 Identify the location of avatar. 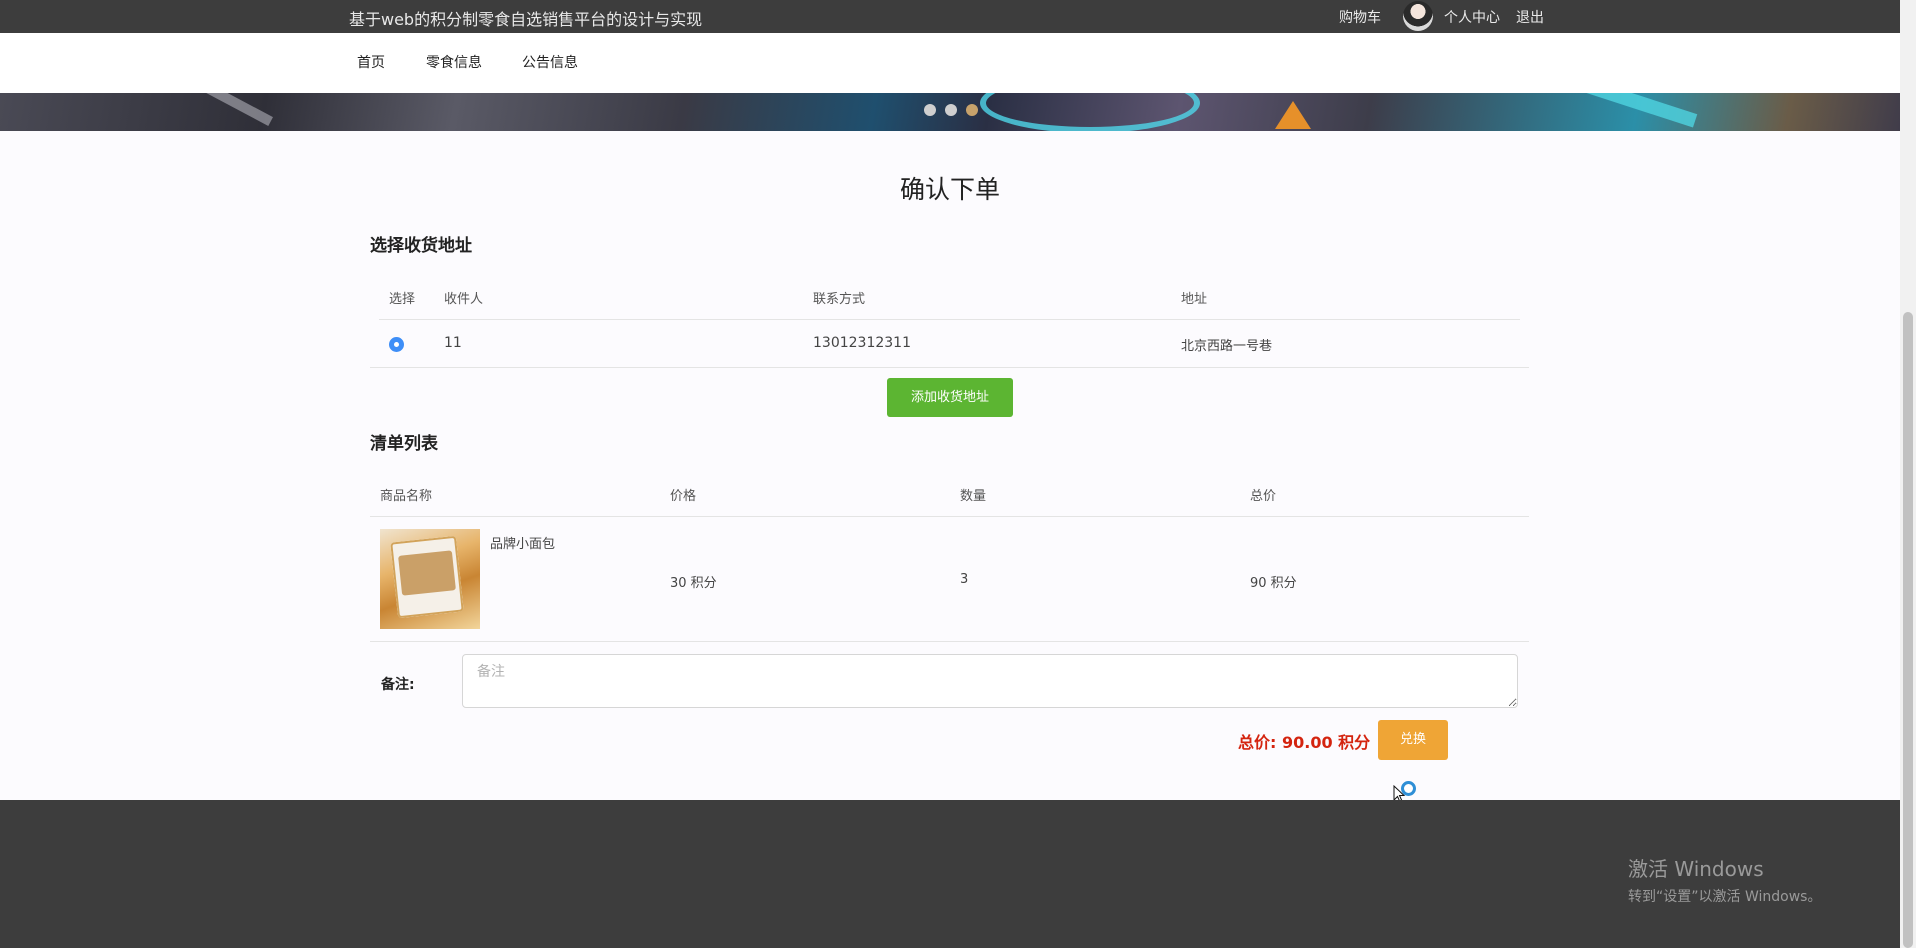
(1418, 16).